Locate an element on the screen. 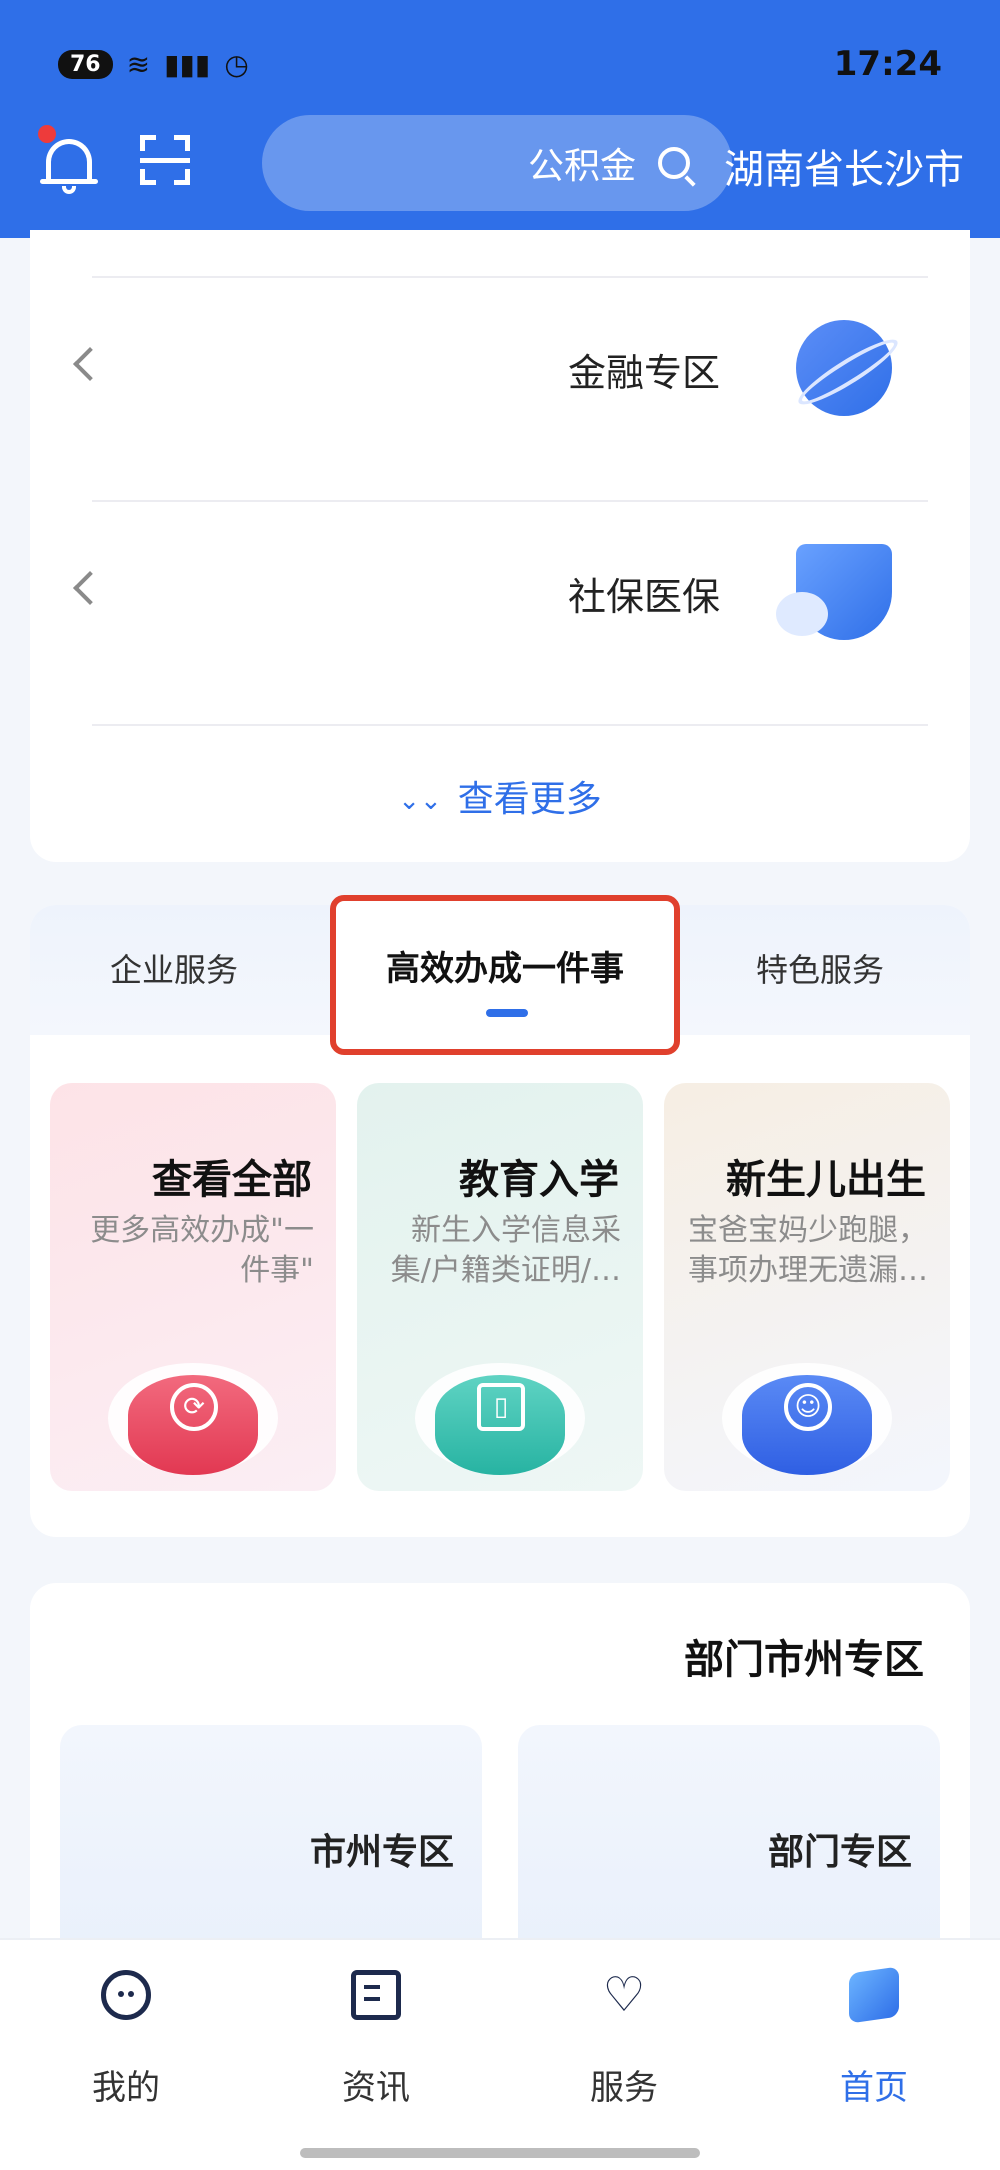  tab-active-label: 高效办成一件事 is located at coordinates (505, 969).